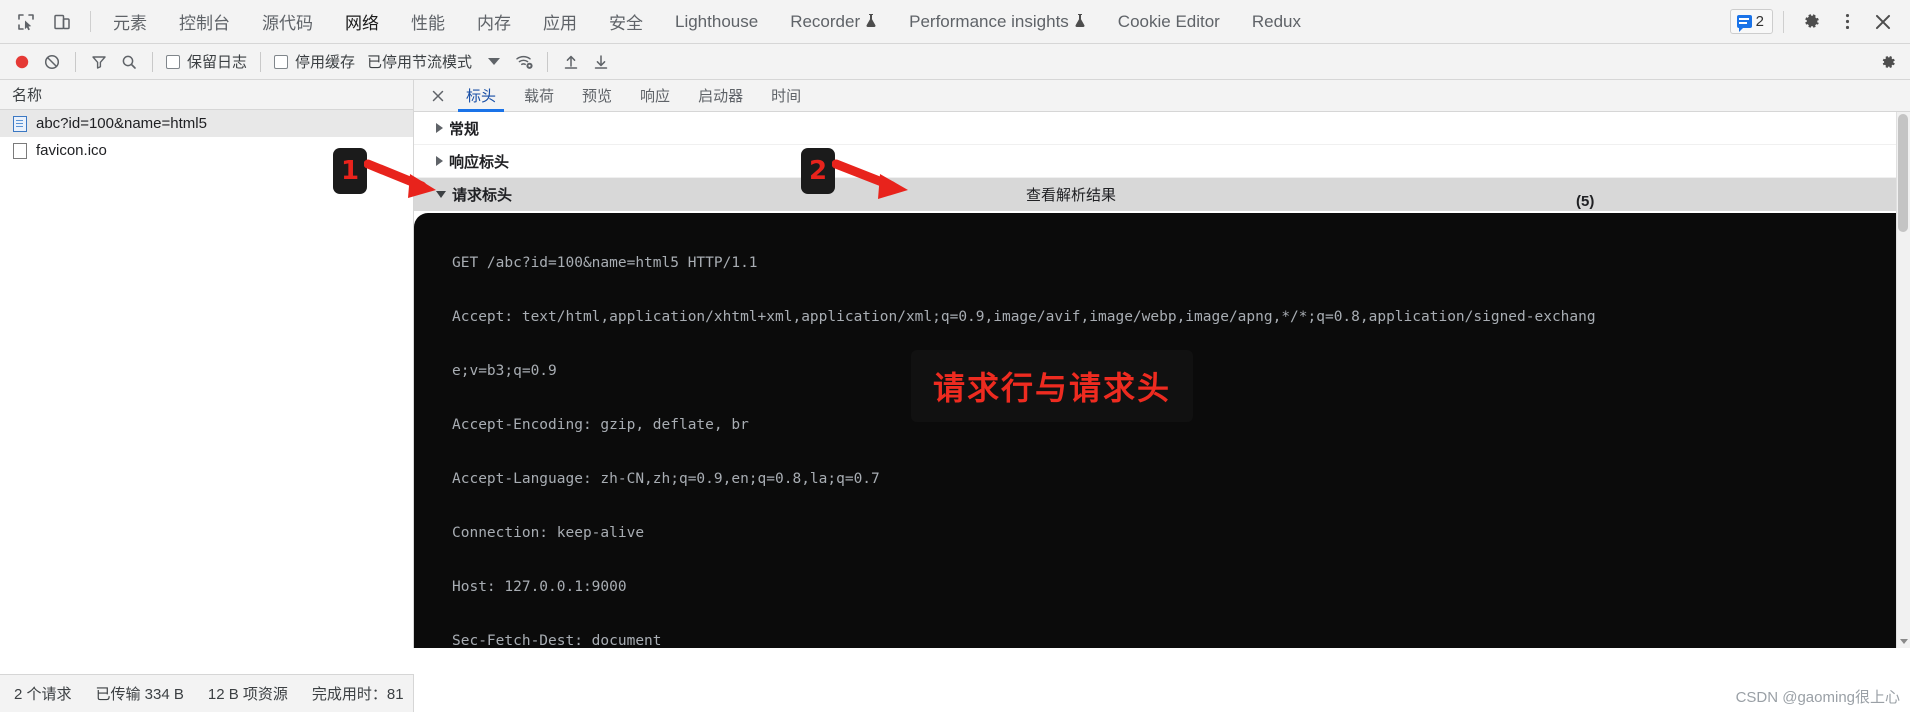  I want to click on tab-memory: 内存, so click(494, 21).